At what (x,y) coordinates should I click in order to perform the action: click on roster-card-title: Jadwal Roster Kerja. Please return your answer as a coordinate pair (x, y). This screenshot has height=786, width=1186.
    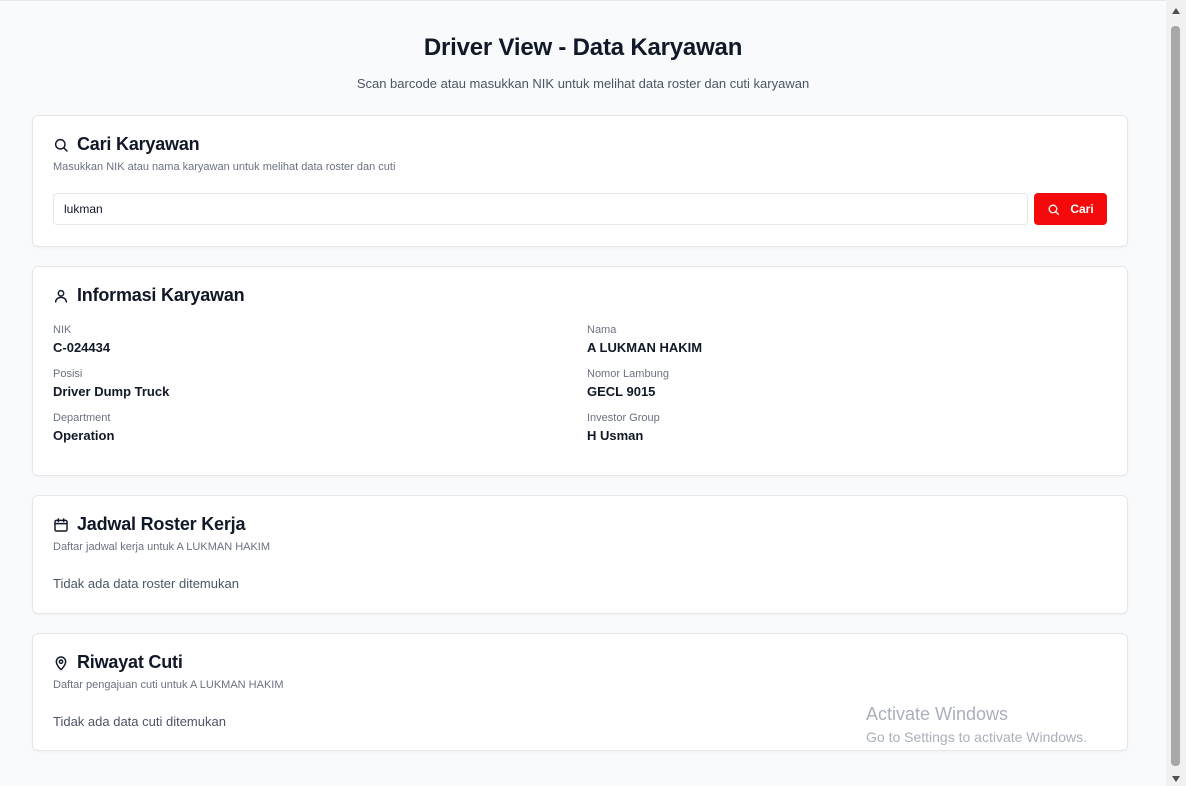
    Looking at the image, I should click on (161, 524).